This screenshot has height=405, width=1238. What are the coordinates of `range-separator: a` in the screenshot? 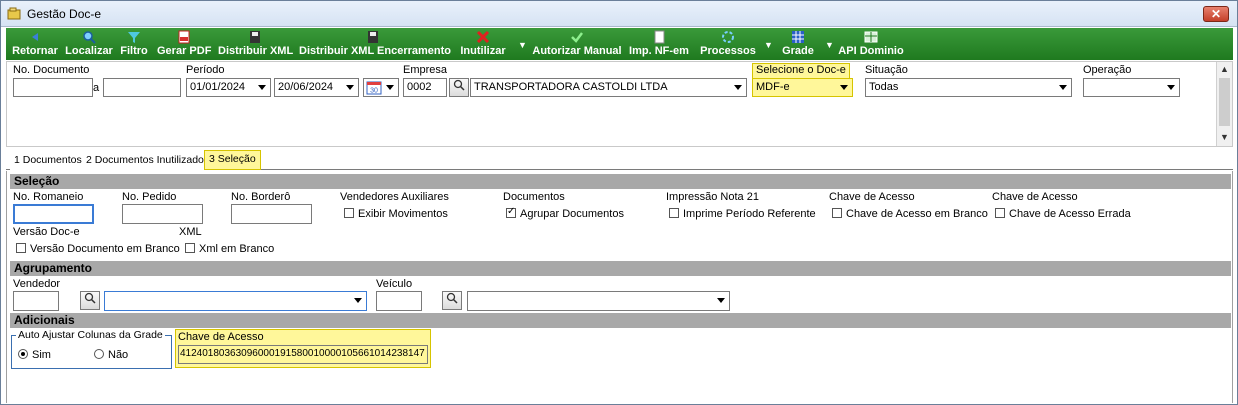 It's located at (96, 88).